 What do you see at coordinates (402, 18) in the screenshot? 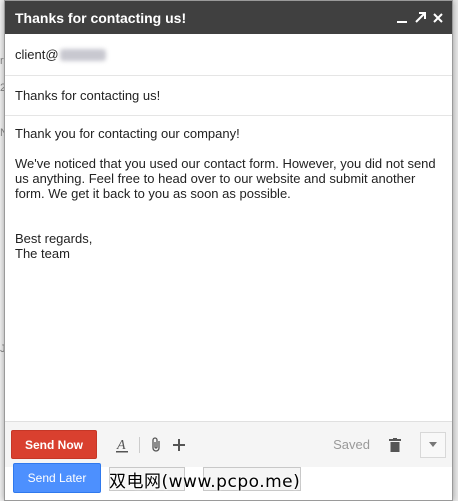
I see `minimize-icon` at bounding box center [402, 18].